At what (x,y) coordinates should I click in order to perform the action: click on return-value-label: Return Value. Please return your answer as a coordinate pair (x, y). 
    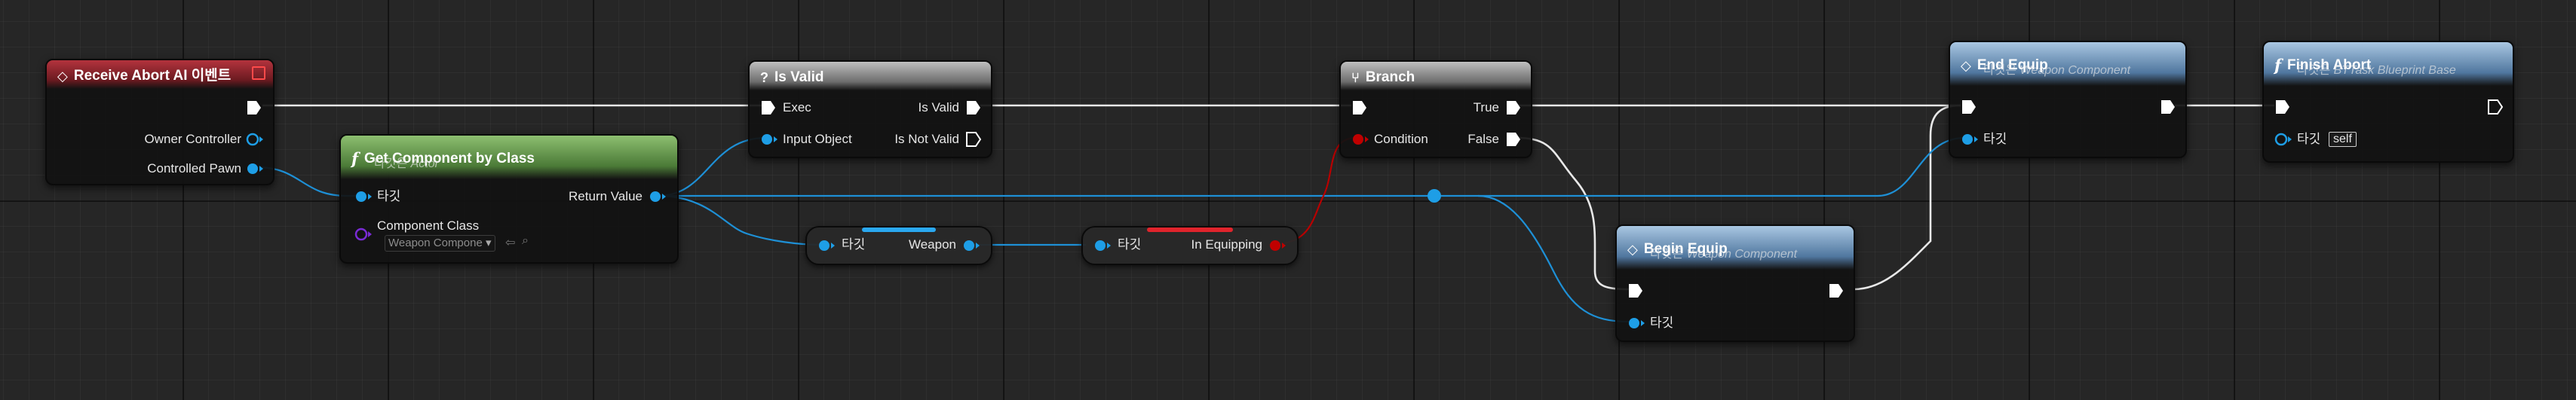
    Looking at the image, I should click on (605, 196).